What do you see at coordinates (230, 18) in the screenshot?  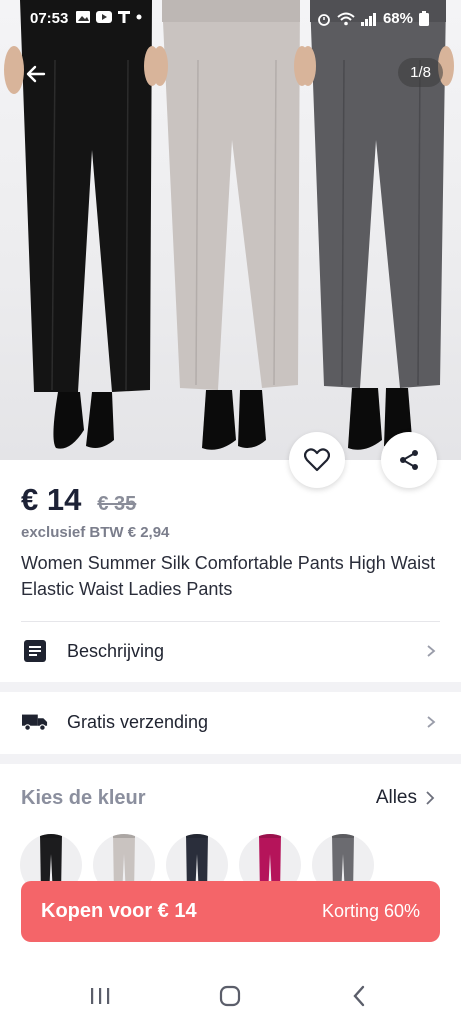 I see `status-bar: 07:53 68%` at bounding box center [230, 18].